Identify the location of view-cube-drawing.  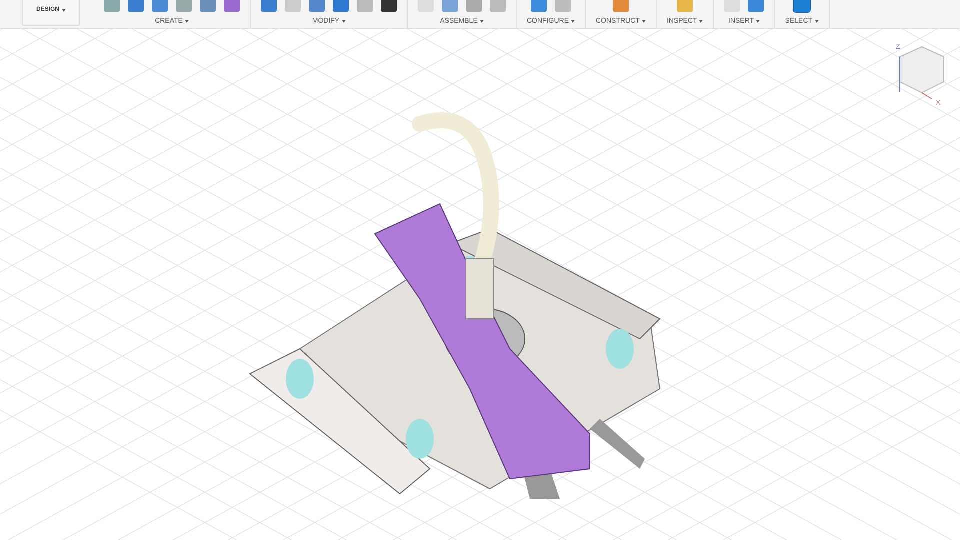
(922, 73).